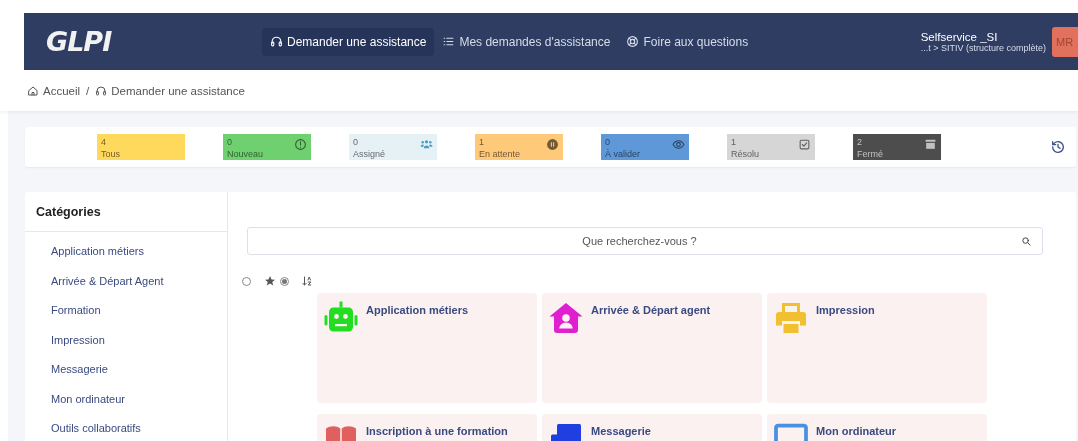  I want to click on pause-icon, so click(552, 144).